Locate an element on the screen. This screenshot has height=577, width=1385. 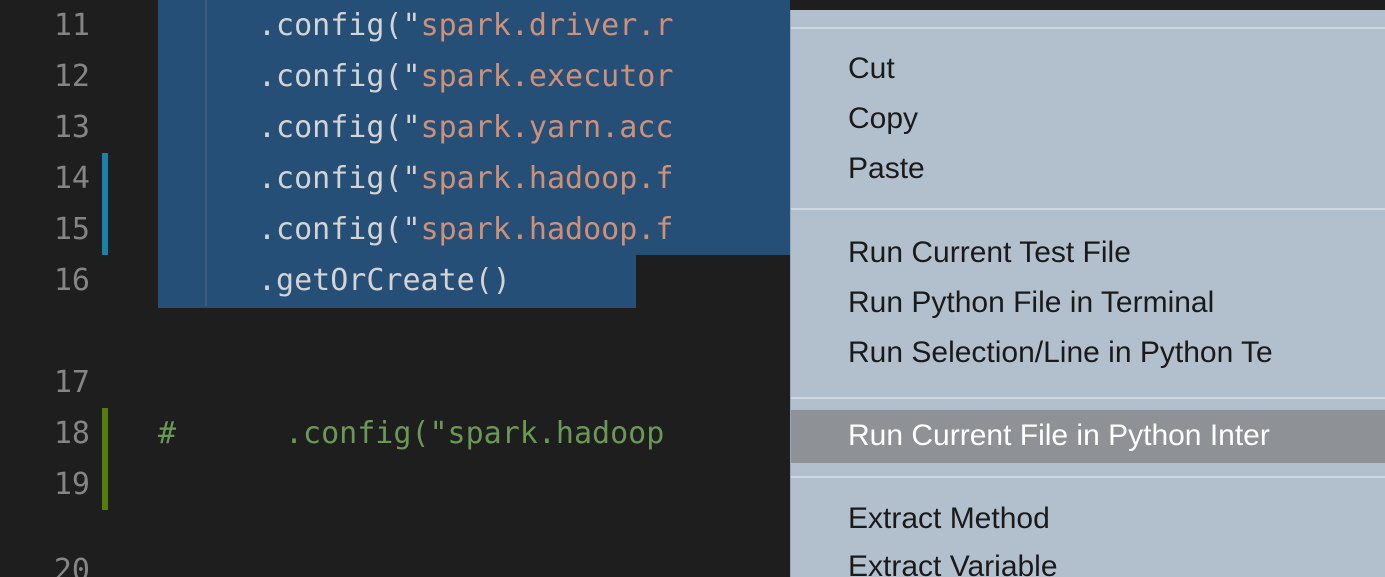
code-line: 13 .config("spark.yarn.acc is located at coordinates (395, 127).